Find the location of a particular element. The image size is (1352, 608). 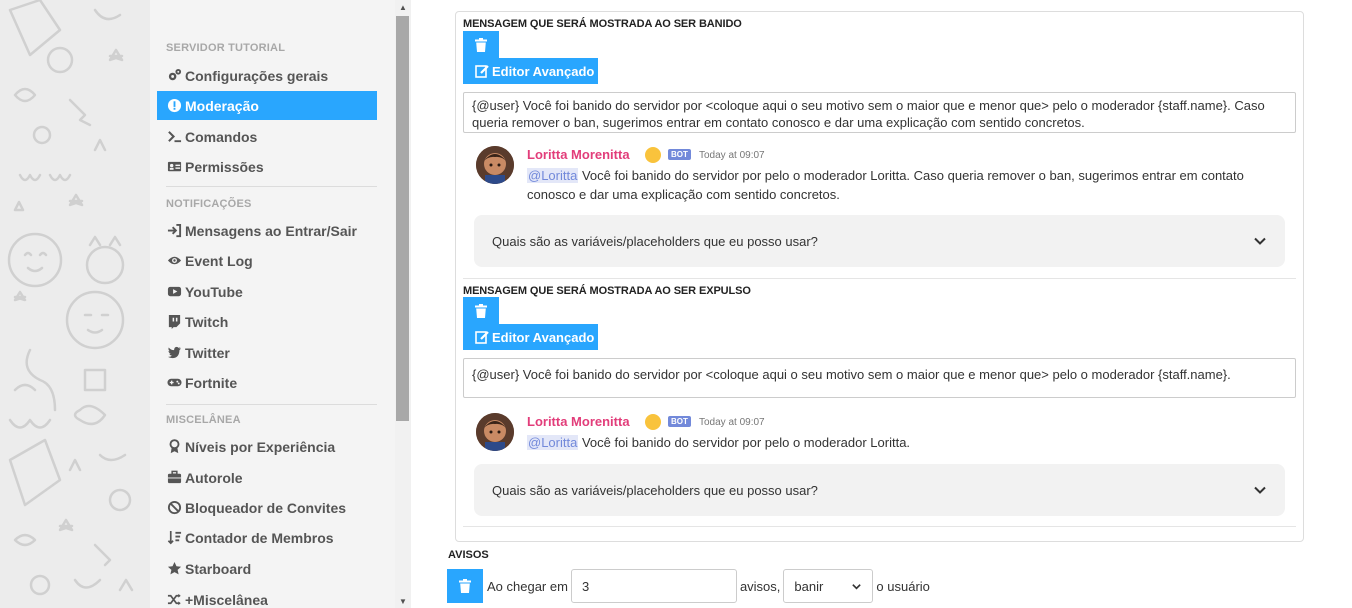

sidebar-item-label: Twitter is located at coordinates (207, 352).